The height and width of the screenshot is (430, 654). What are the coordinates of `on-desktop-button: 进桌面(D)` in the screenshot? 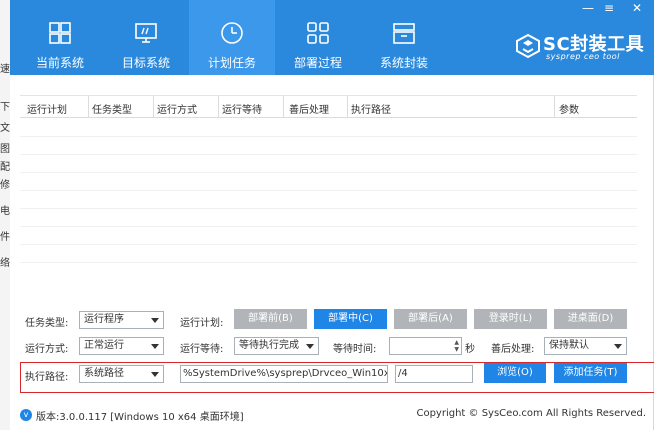 It's located at (590, 319).